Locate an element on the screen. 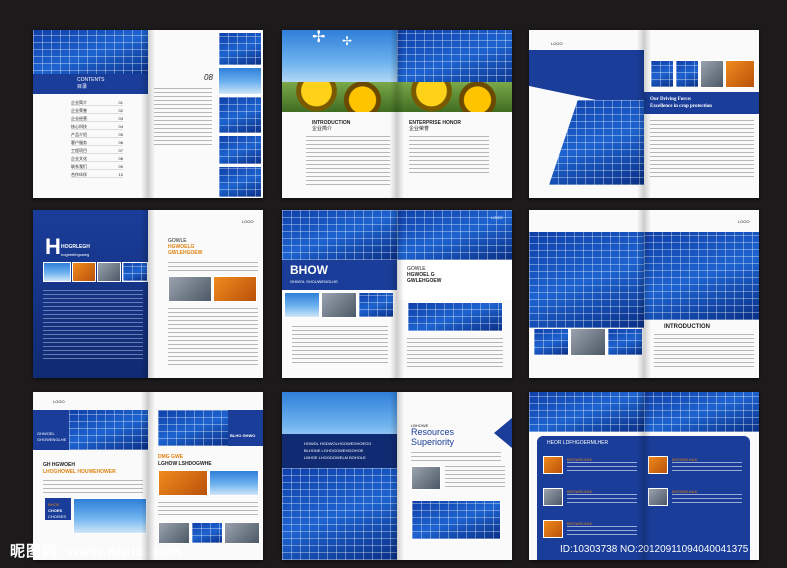 The width and height of the screenshot is (787, 568). toc-item: 联系我们 09 is located at coordinates (97, 166).